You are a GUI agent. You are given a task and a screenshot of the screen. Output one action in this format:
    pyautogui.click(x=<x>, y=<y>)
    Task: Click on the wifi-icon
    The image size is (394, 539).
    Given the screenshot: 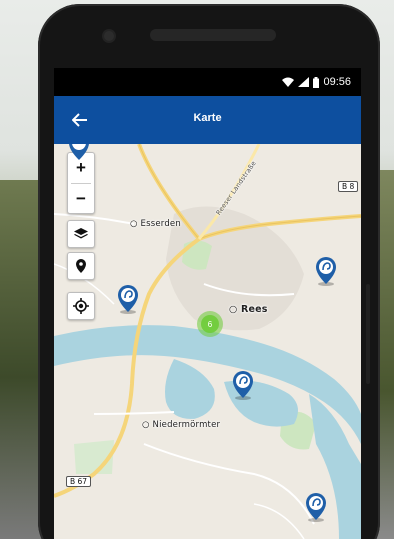 What is the action you would take?
    pyautogui.click(x=288, y=82)
    